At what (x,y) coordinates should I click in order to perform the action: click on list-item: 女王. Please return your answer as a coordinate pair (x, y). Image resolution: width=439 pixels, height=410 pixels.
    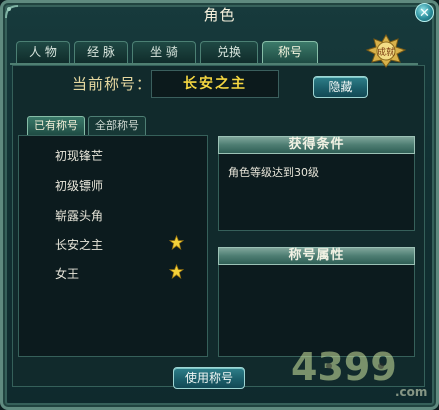
    Looking at the image, I should click on (119, 273).